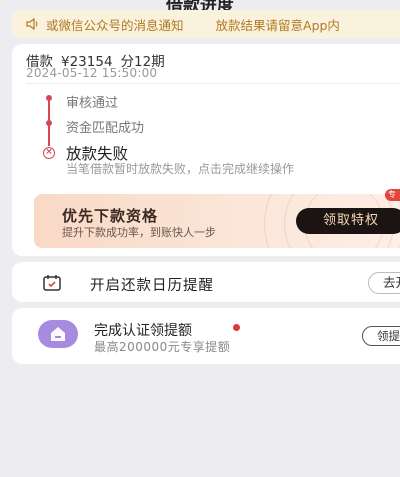 This screenshot has width=400, height=477. What do you see at coordinates (217, 221) in the screenshot?
I see `priority-banner: 优先下款资格 提升下款成功率，到账快人一步 领取特权` at bounding box center [217, 221].